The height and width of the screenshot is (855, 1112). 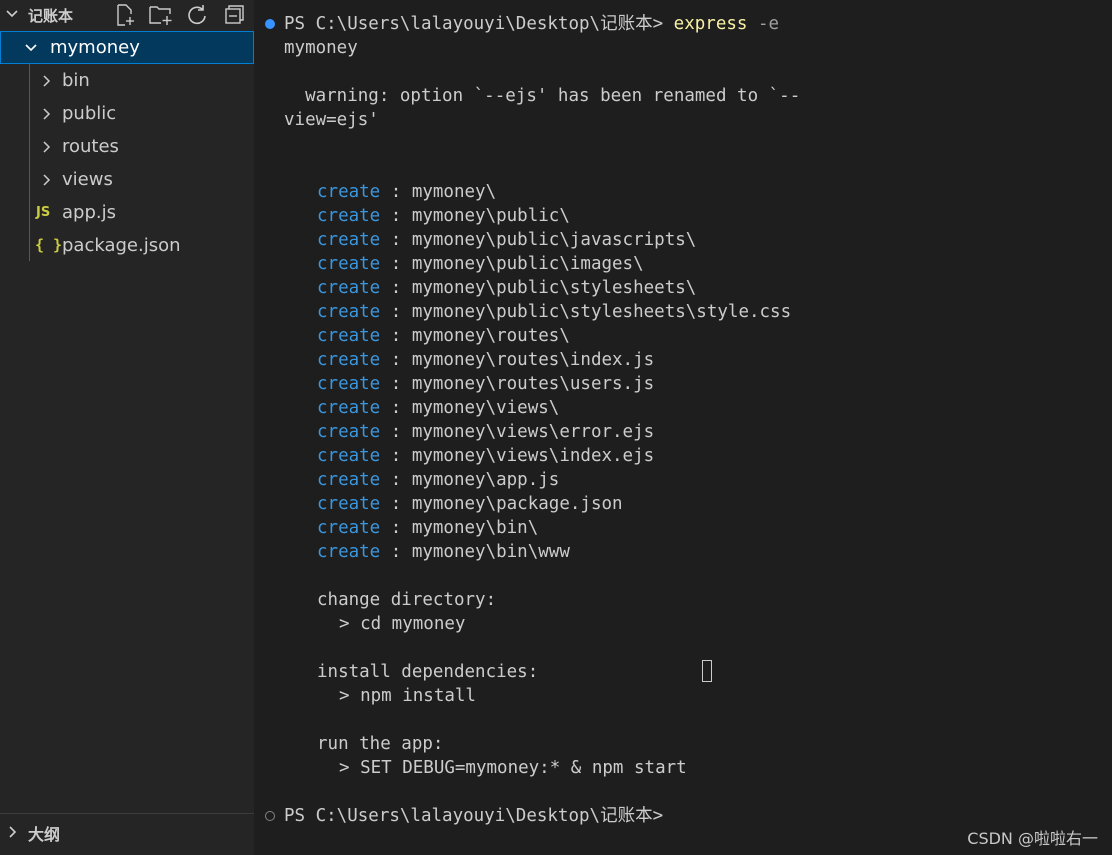 I want to click on json-file-icon: { }, so click(x=49, y=245).